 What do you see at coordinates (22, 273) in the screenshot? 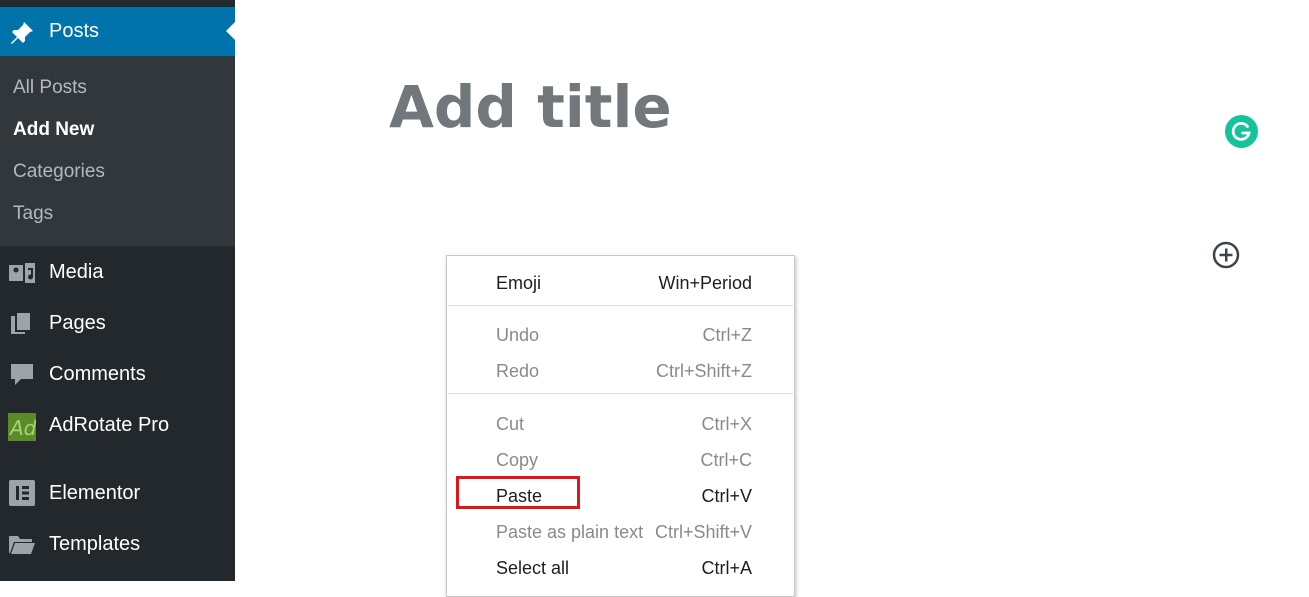
I see `media-icon` at bounding box center [22, 273].